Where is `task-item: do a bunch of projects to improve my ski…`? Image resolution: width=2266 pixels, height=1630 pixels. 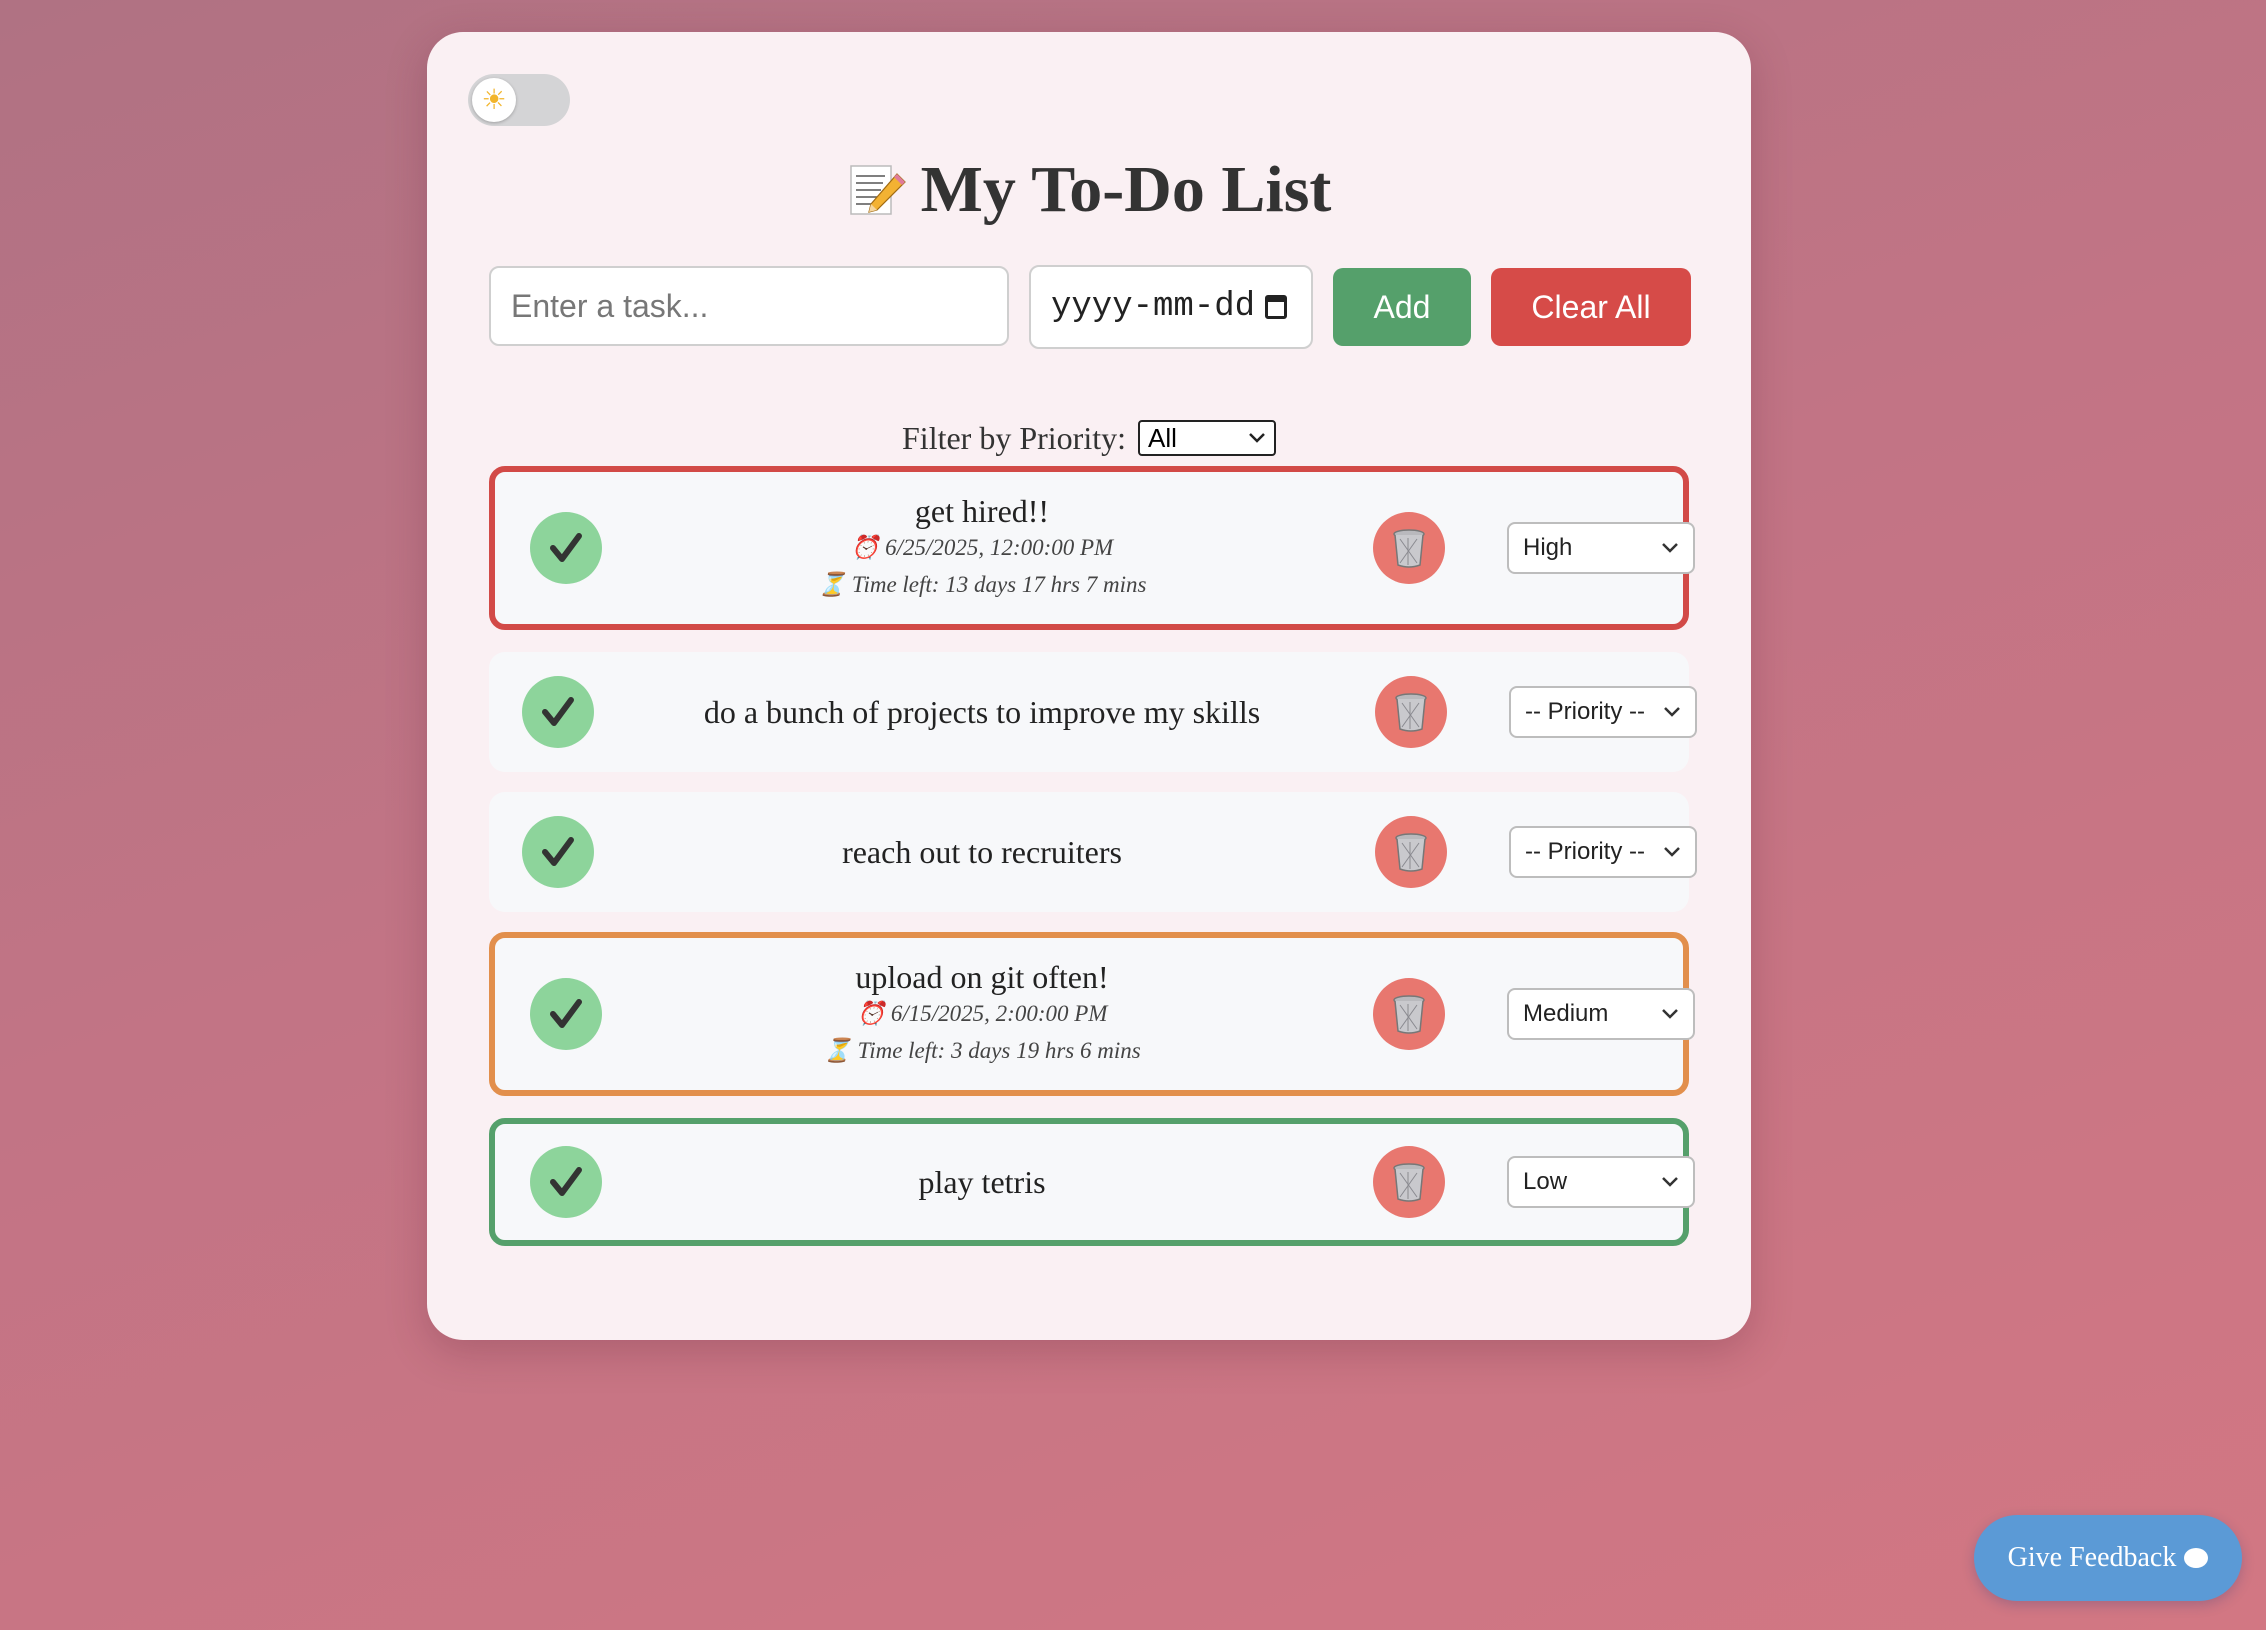 task-item: do a bunch of projects to improve my ski… is located at coordinates (1093, 712).